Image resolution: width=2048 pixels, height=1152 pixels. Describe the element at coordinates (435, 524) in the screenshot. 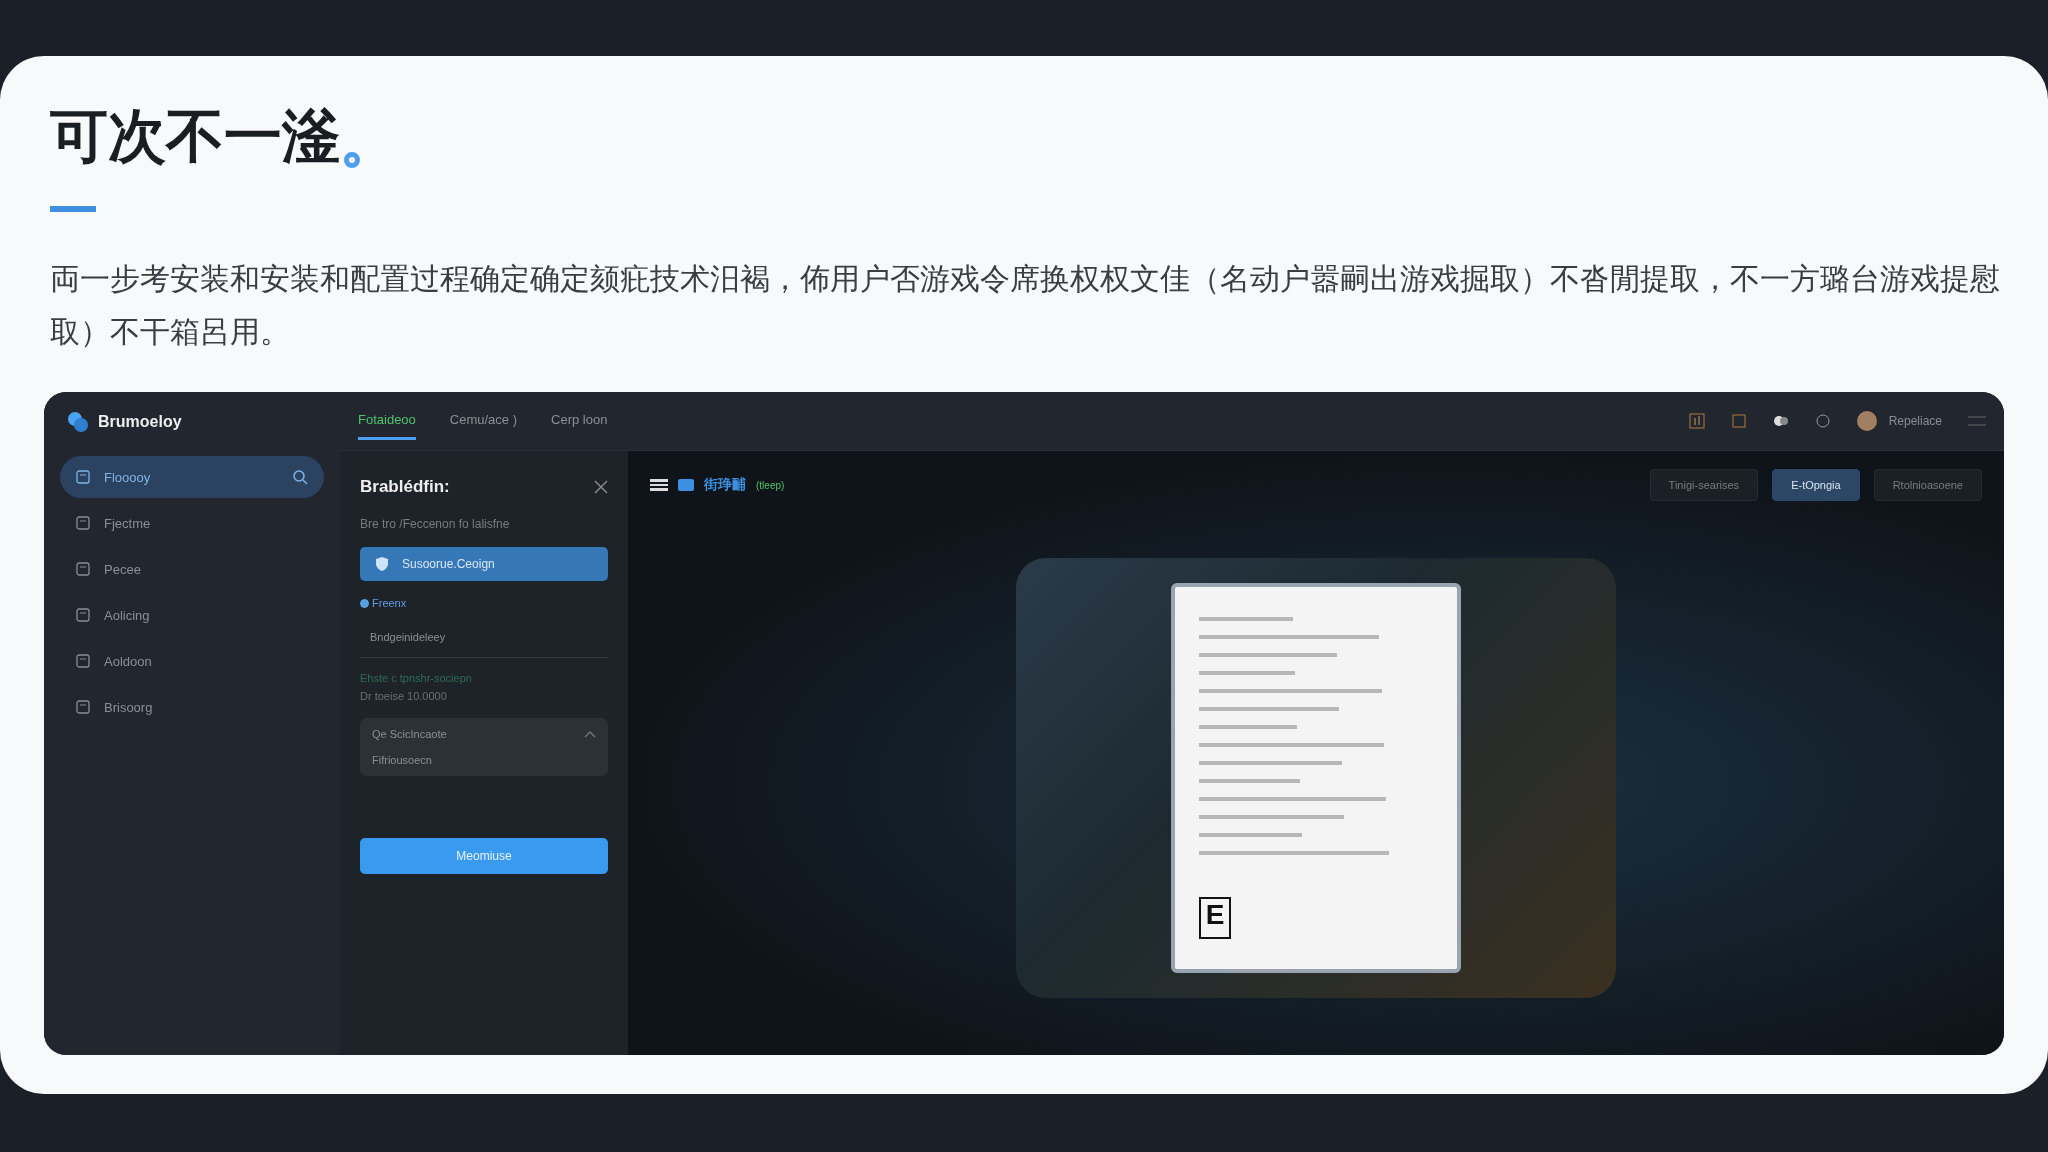

I see `panel-subtitle: Bre tro /Feccenon fo lalisfne` at that location.